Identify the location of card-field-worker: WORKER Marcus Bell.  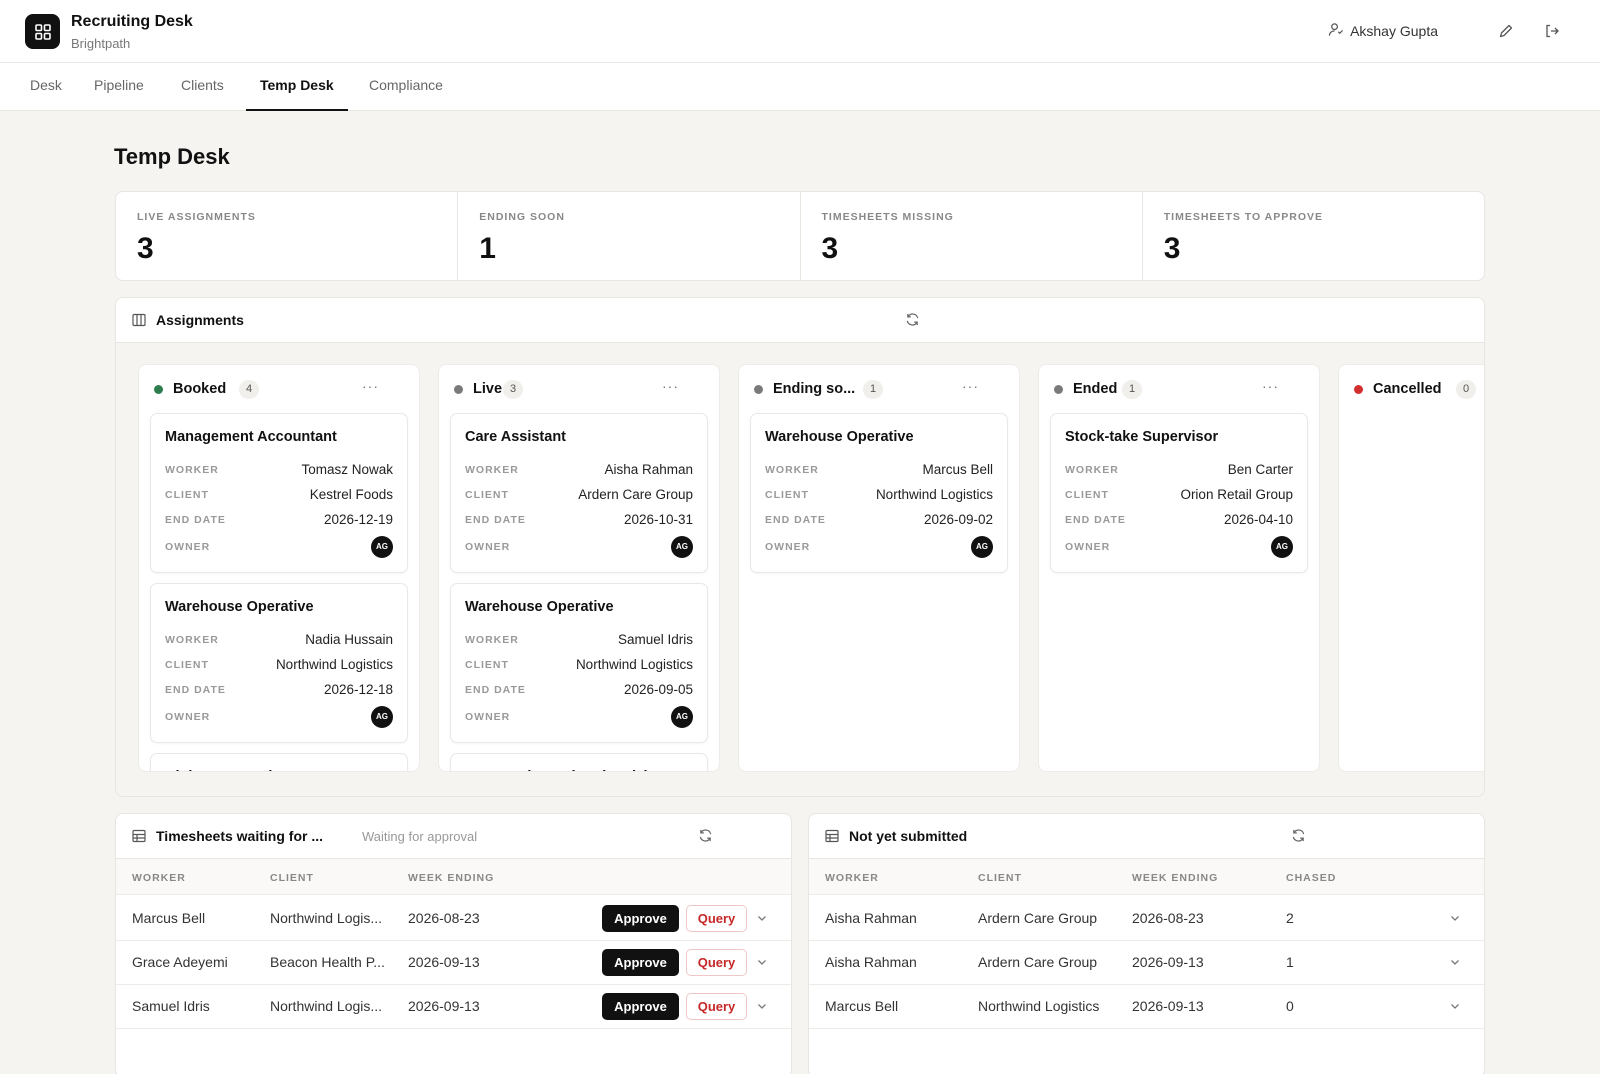
(879, 471).